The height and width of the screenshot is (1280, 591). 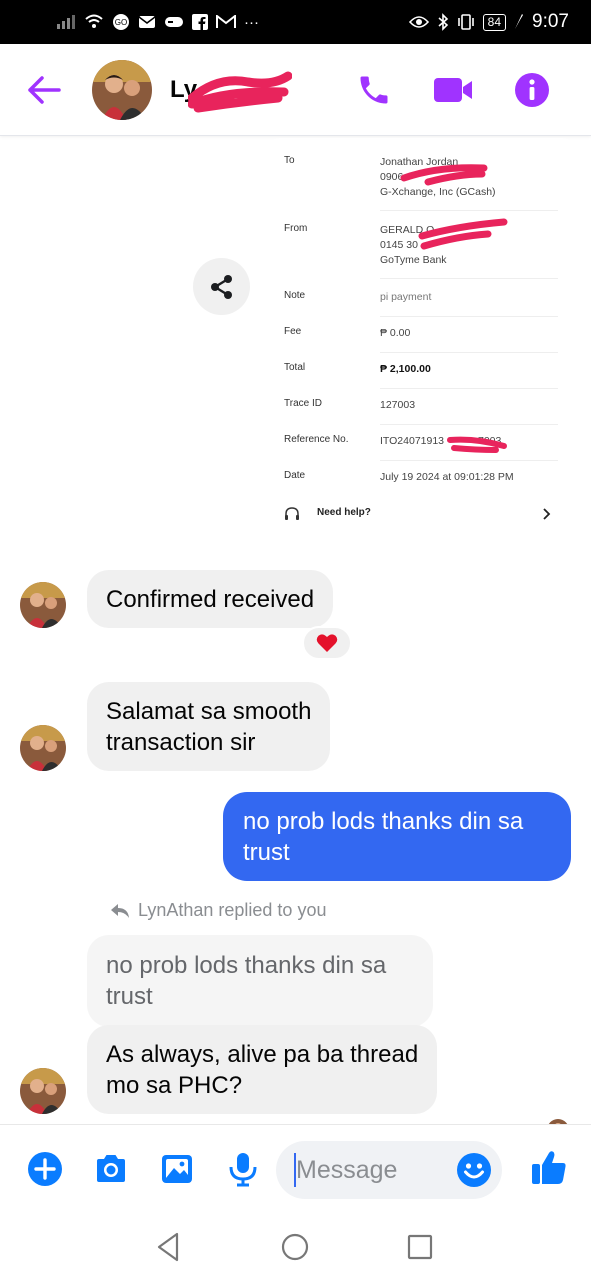 What do you see at coordinates (246, 965) in the screenshot?
I see `quoted-text-line: no prob lods thanks din sa` at bounding box center [246, 965].